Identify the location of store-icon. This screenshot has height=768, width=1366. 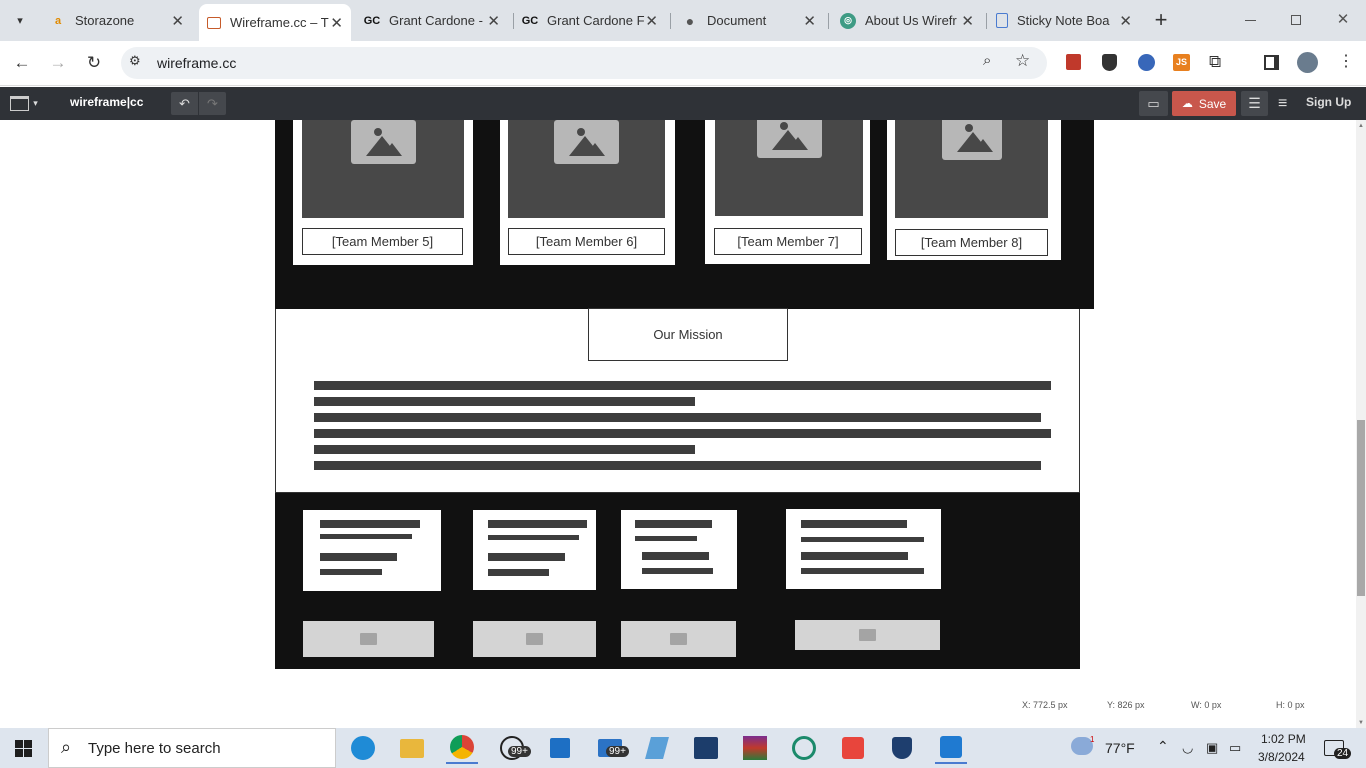
(560, 748).